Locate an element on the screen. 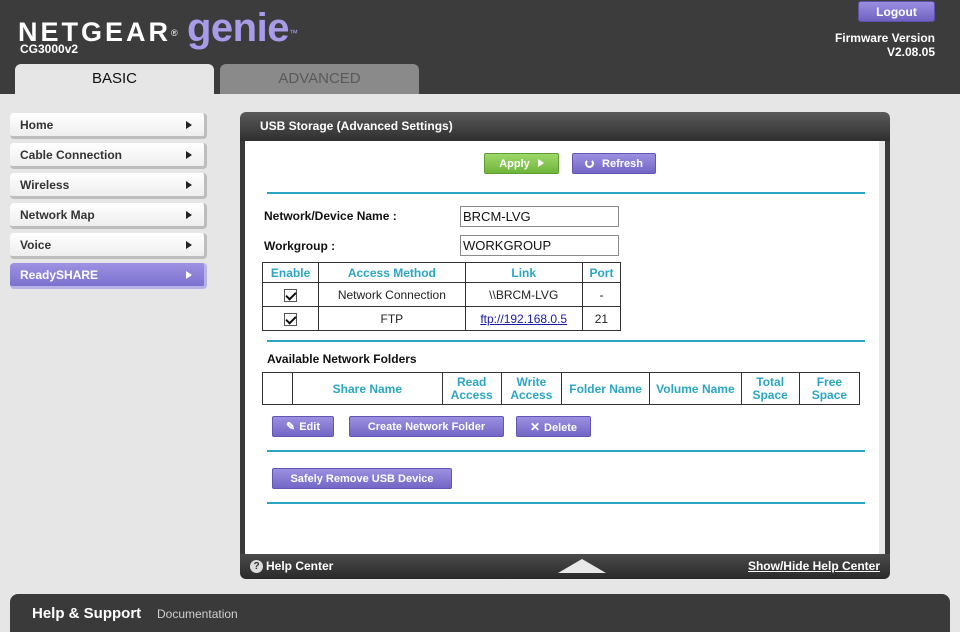 The width and height of the screenshot is (960, 632). column-header-select is located at coordinates (277, 388).